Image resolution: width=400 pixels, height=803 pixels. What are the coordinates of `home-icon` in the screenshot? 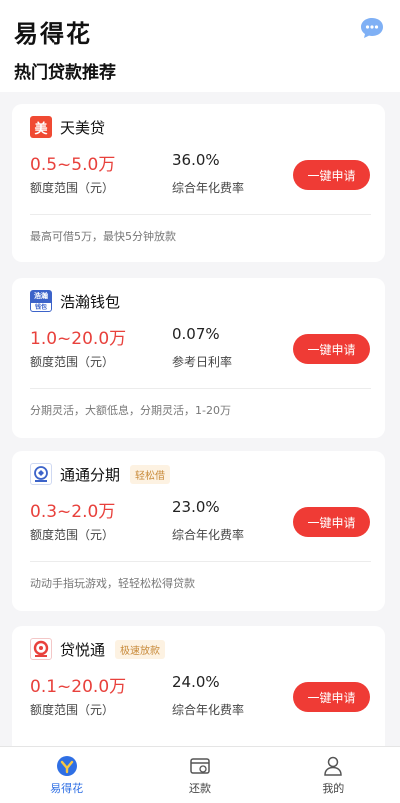 It's located at (66, 766).